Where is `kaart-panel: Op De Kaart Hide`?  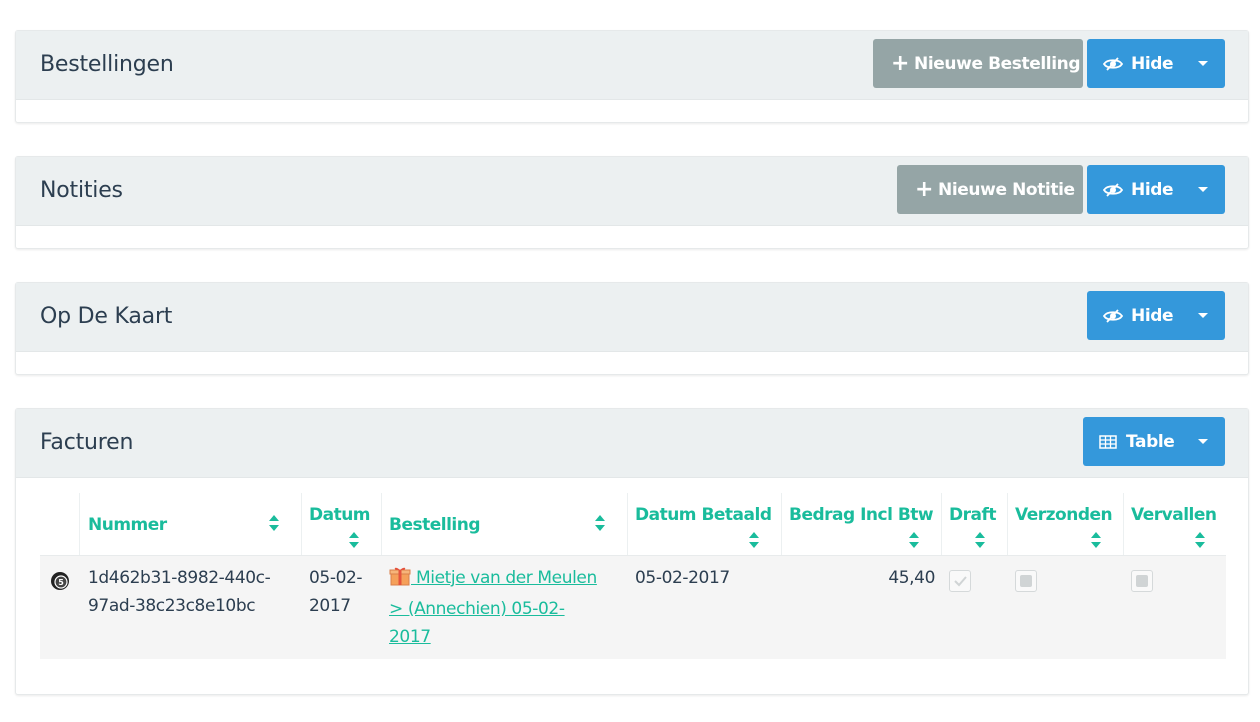 kaart-panel: Op De Kaart Hide is located at coordinates (632, 328).